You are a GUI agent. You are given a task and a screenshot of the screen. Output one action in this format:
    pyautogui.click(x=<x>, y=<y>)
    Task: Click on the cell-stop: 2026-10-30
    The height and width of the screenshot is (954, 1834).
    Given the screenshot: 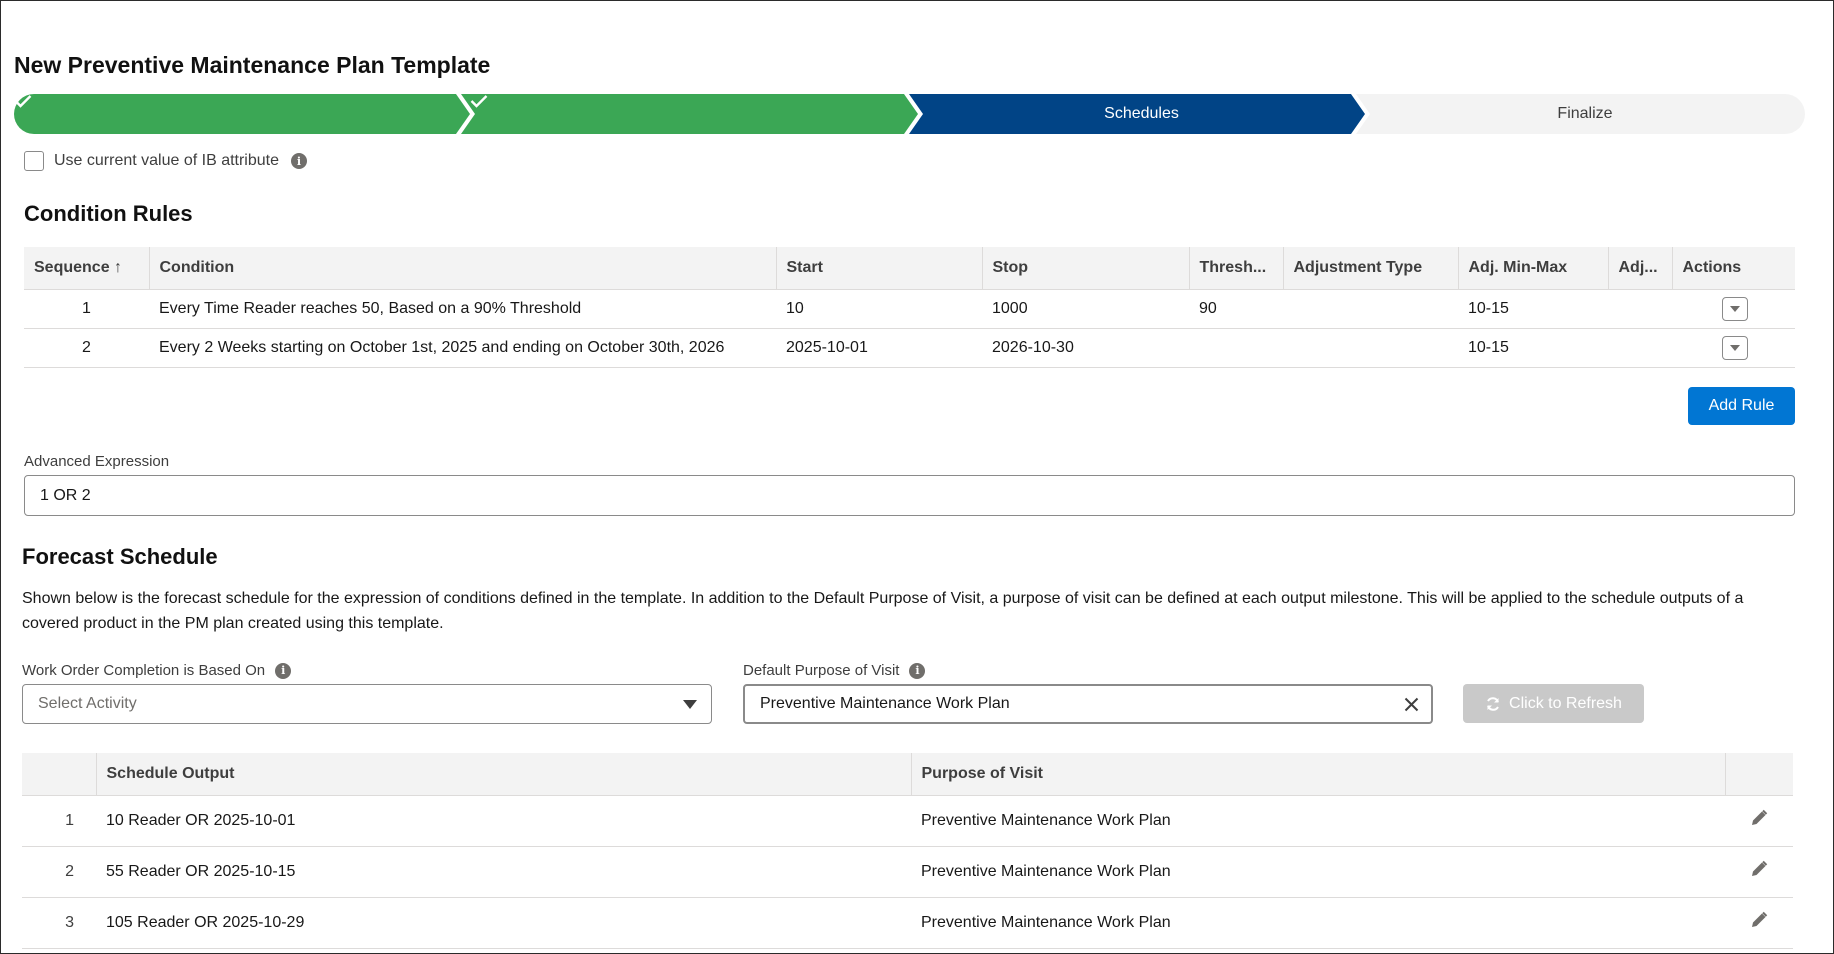 What is the action you would take?
    pyautogui.click(x=1085, y=348)
    